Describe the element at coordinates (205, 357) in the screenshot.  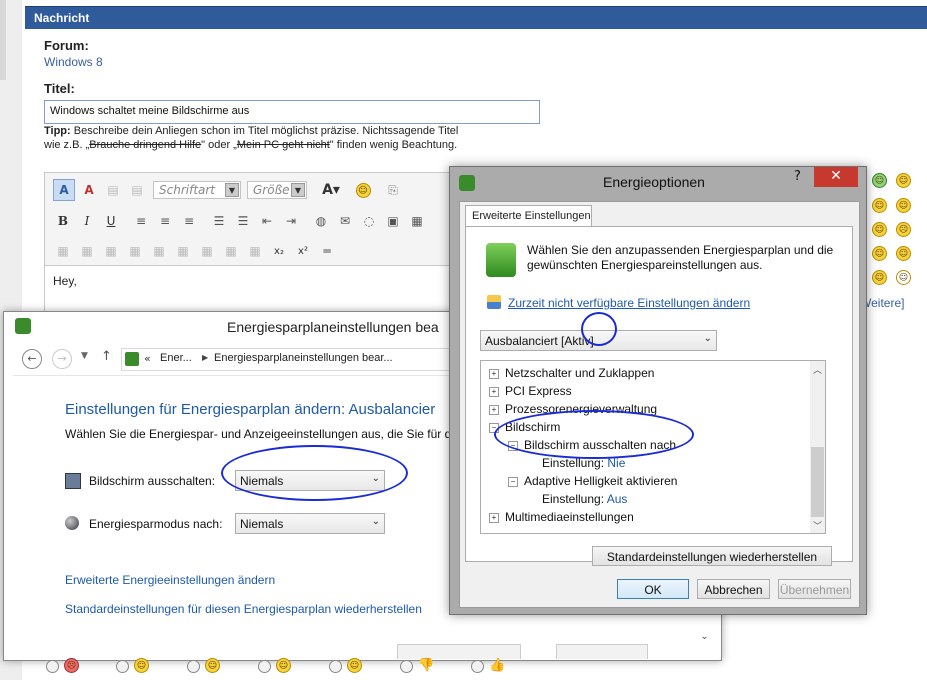
I see `breadcrumb-arrow-icon: ▶` at that location.